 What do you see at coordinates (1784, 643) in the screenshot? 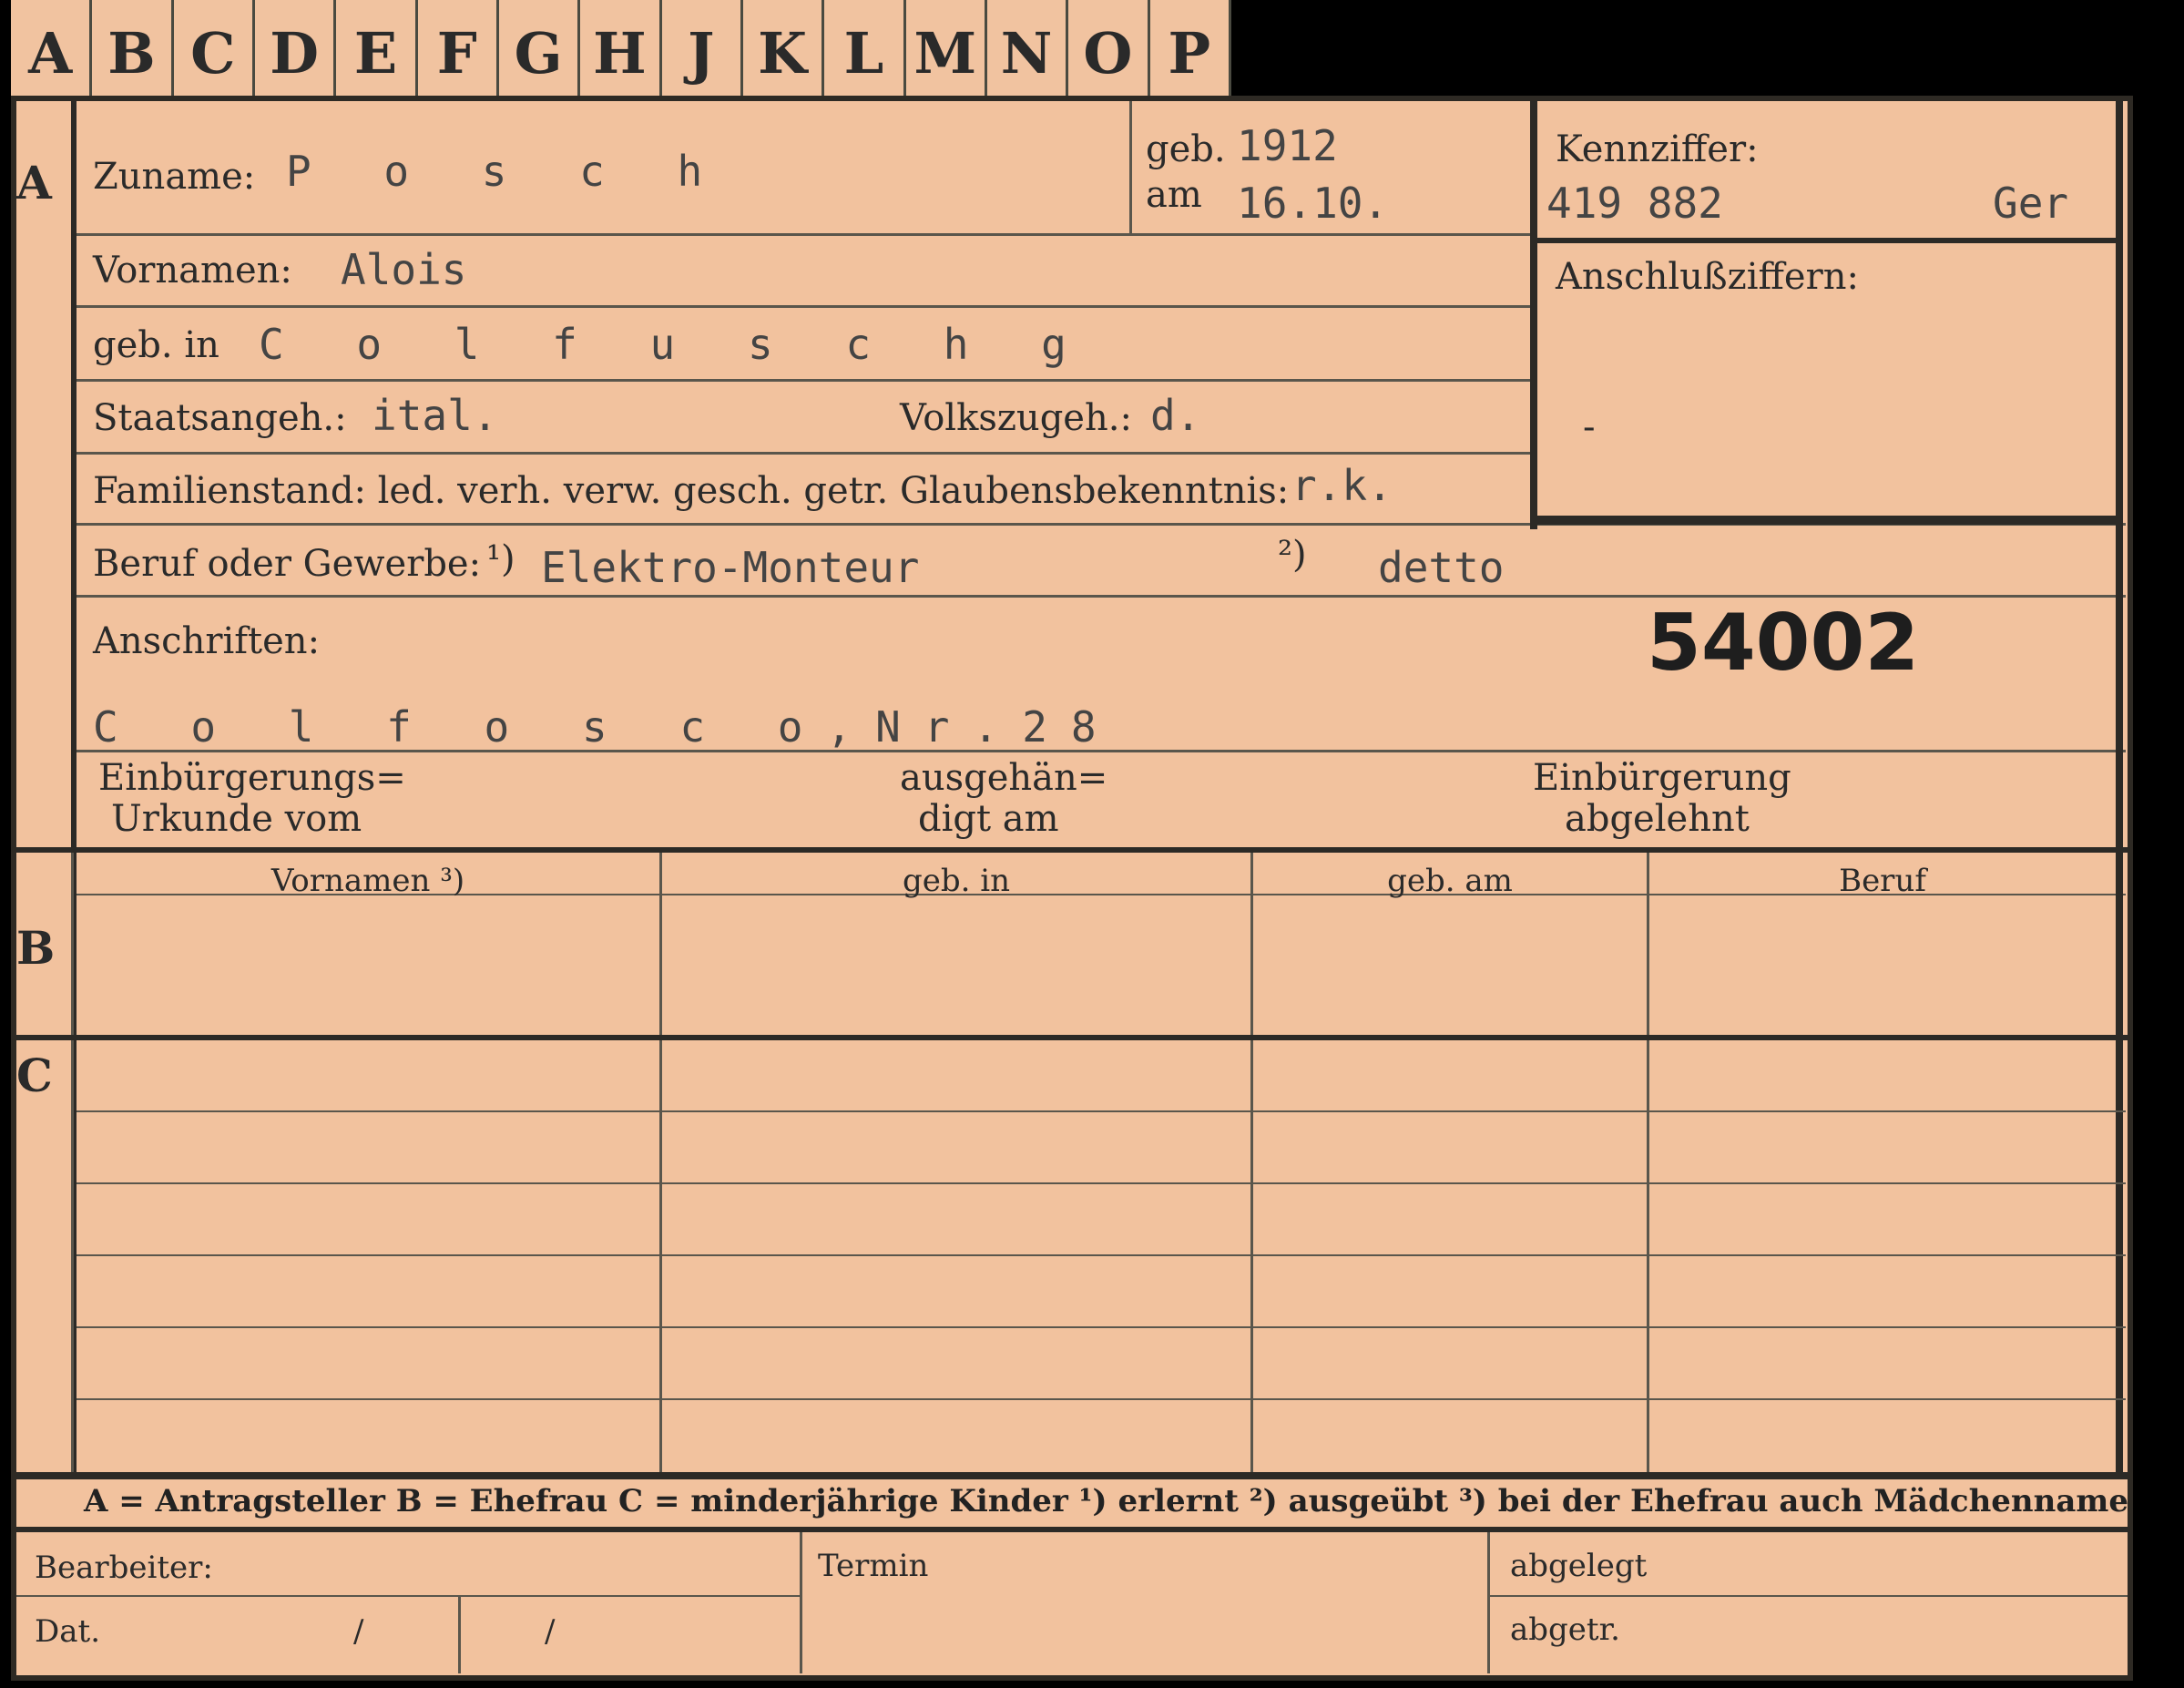
I see `file-number: 54002` at bounding box center [1784, 643].